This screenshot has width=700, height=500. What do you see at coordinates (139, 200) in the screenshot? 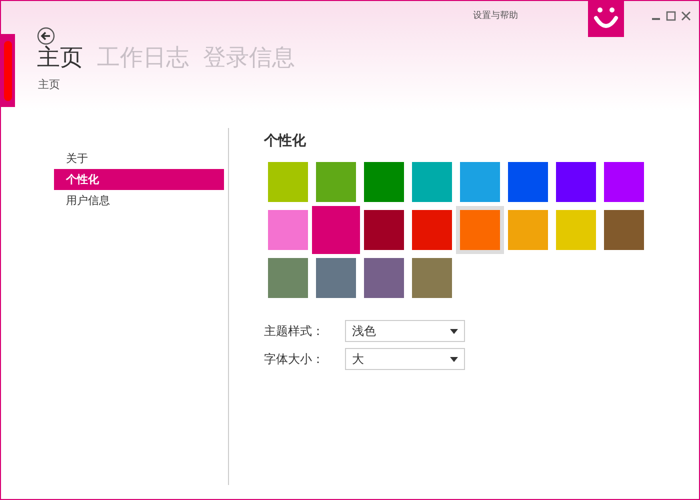
I see `sidebar-item: 用户信息` at bounding box center [139, 200].